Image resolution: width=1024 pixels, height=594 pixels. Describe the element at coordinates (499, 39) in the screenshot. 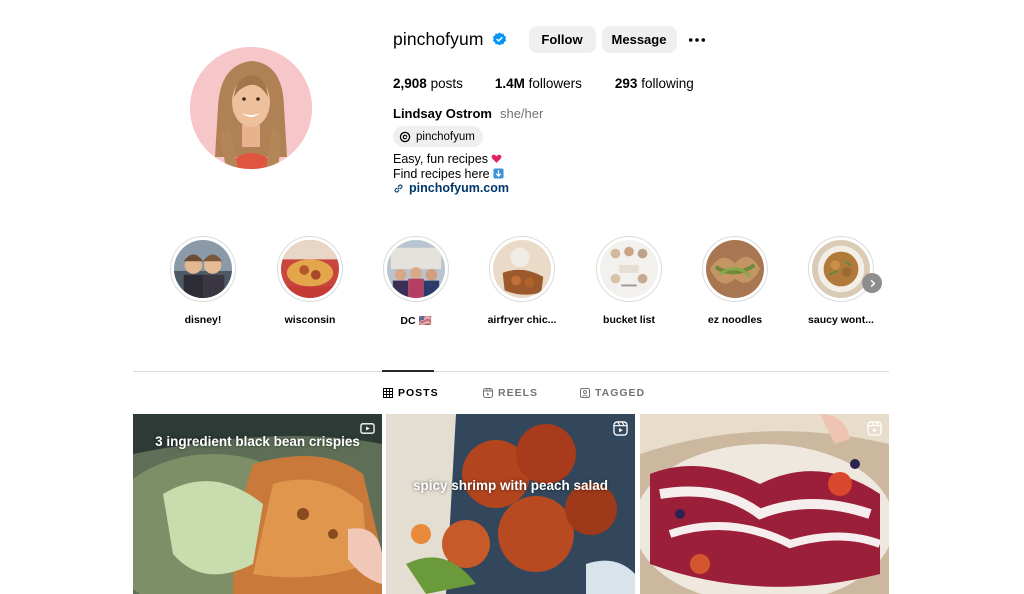

I see `verified-badge-icon` at that location.